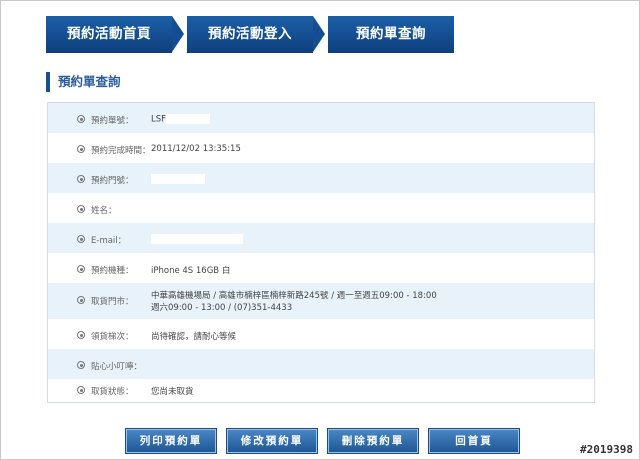  I want to click on detail-label: 預約單號：, so click(112, 121).